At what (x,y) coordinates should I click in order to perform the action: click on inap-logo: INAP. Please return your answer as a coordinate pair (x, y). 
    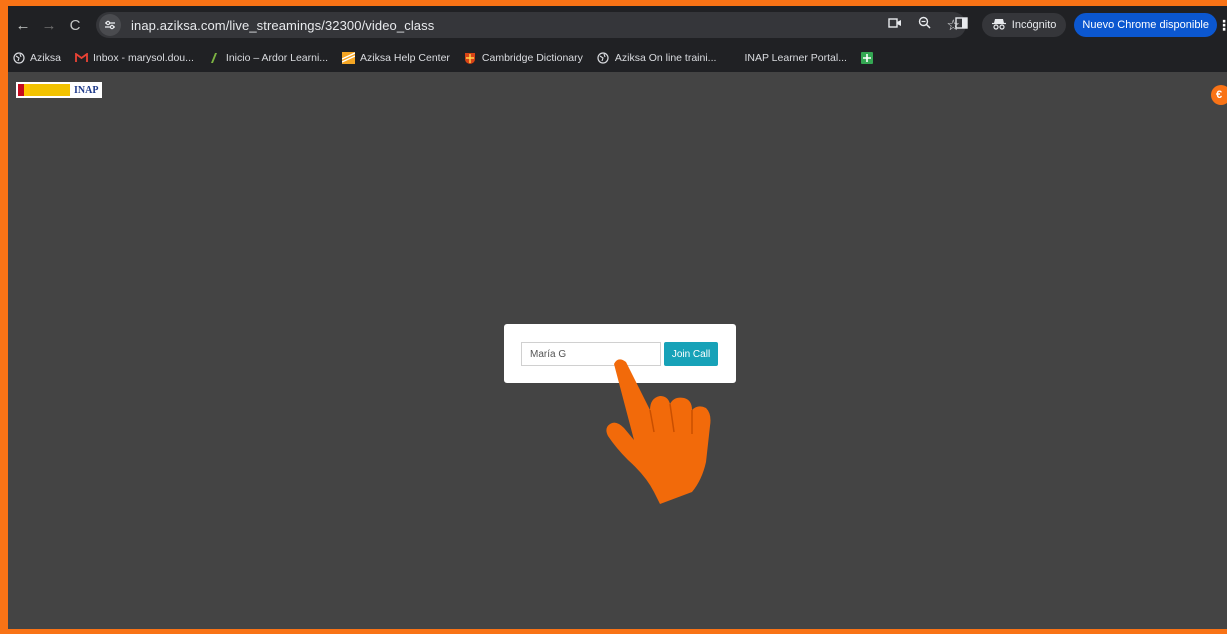
    Looking at the image, I should click on (59, 90).